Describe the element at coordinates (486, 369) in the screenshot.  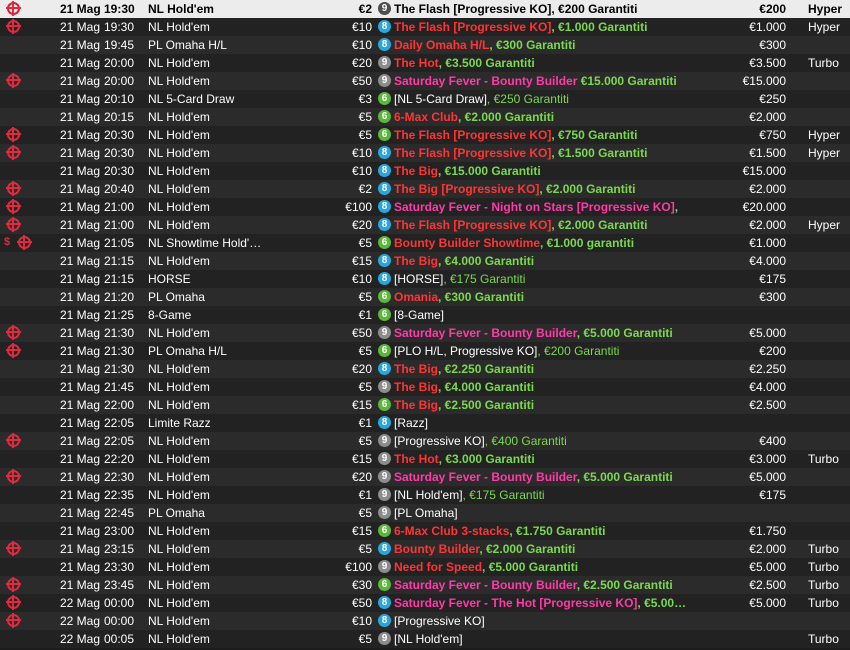
I see `guarantee-text: , €2.250 Garantiti` at that location.